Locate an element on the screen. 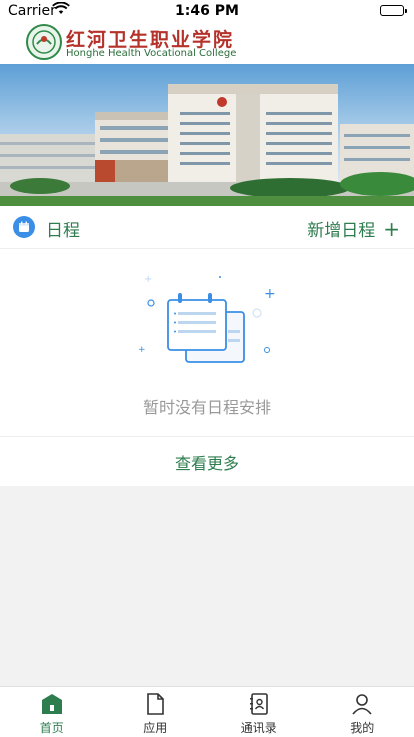 The image size is (414, 737). tab-home-label: 首页 is located at coordinates (52, 727).